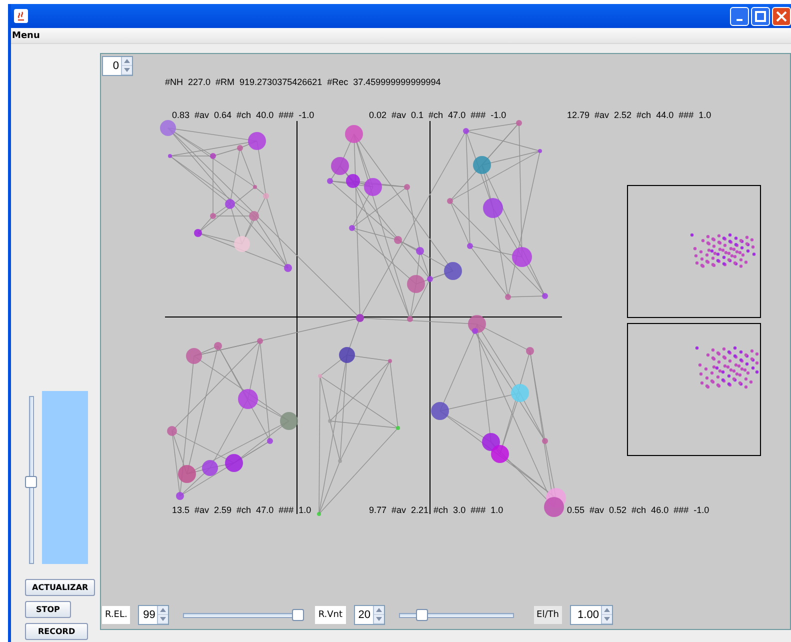 This screenshot has height=642, width=791. I want to click on maximize-button, so click(760, 16).